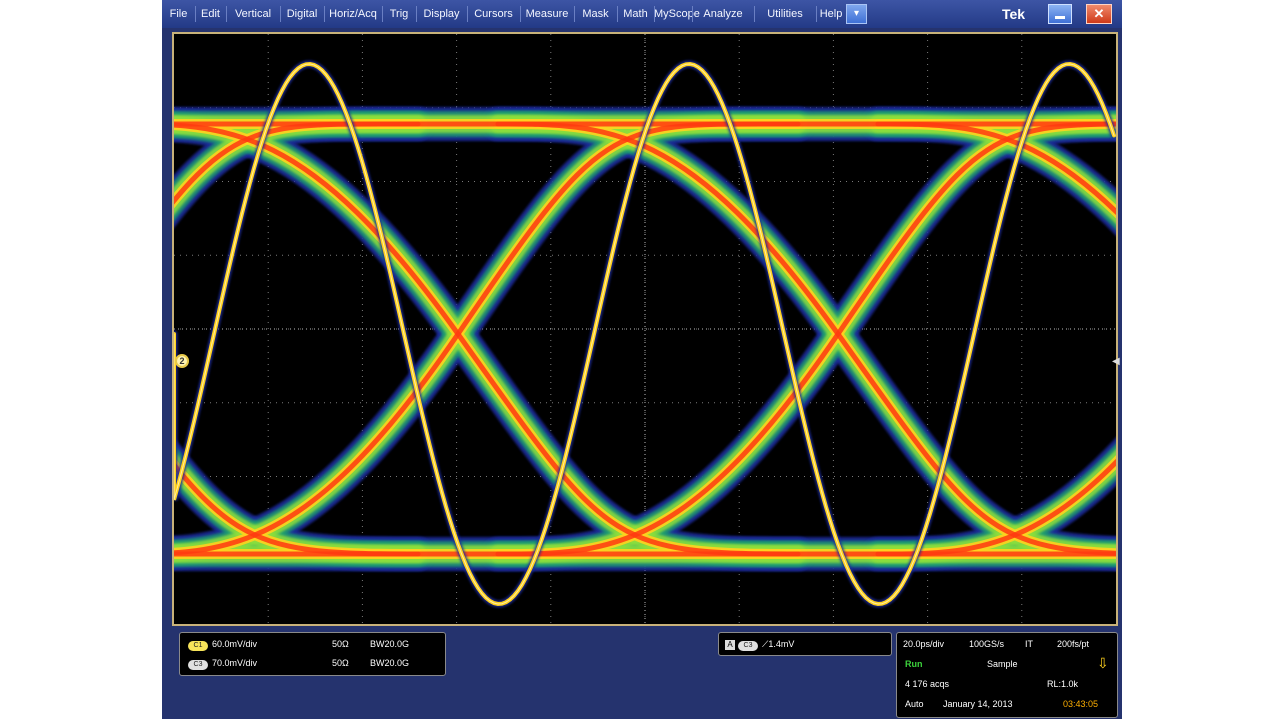  I want to click on menu-digital: Digital, so click(302, 14).